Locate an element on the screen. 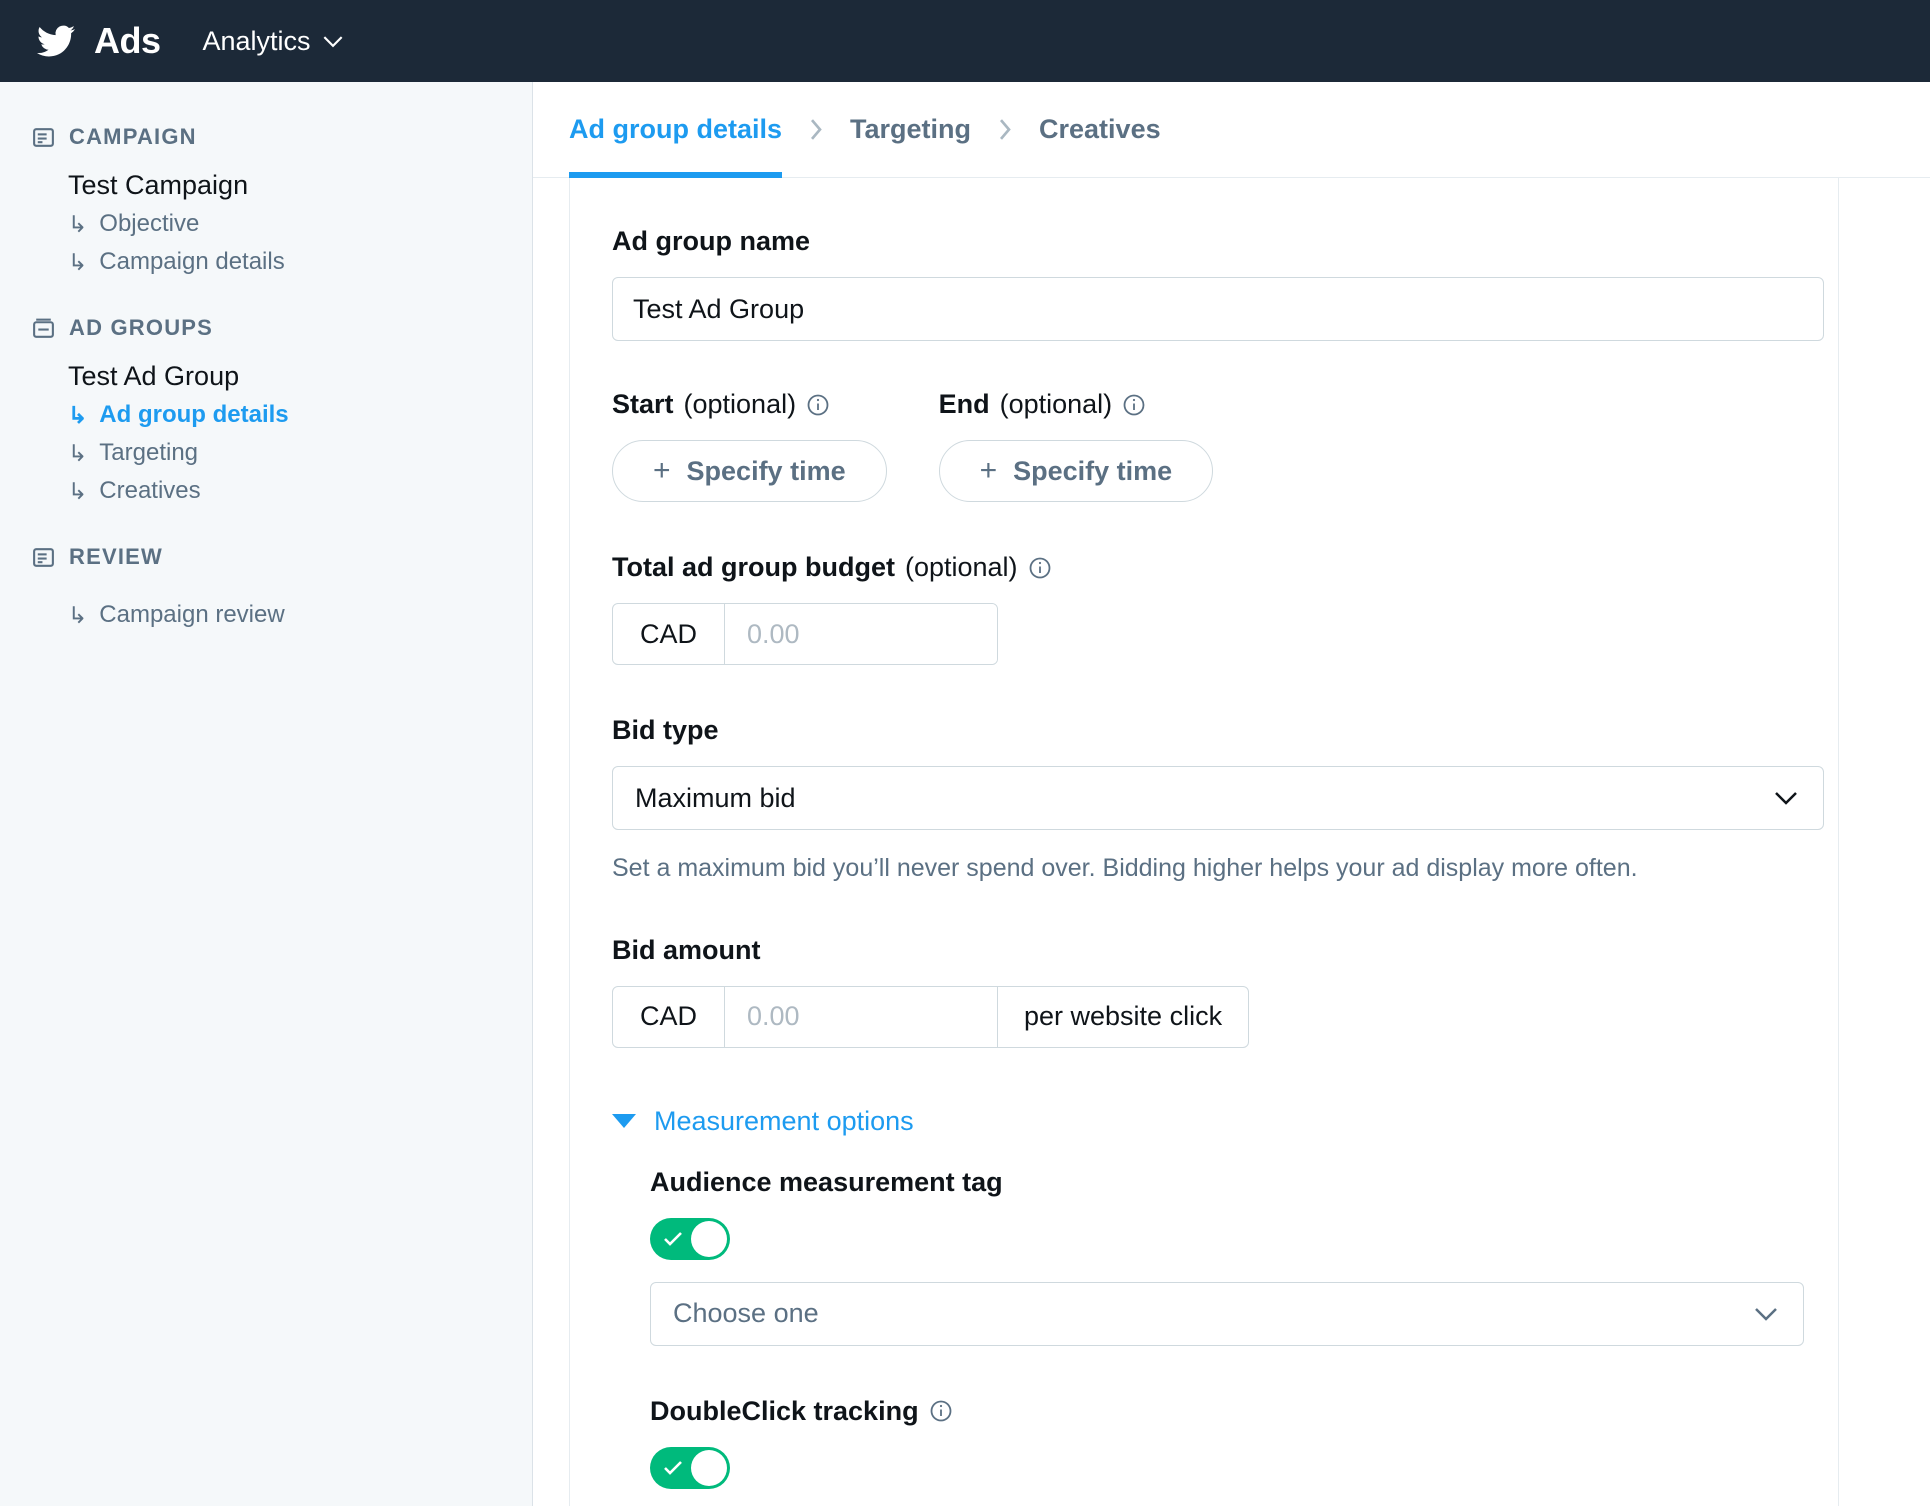  sidebar-item-label: Objective is located at coordinates (149, 223).